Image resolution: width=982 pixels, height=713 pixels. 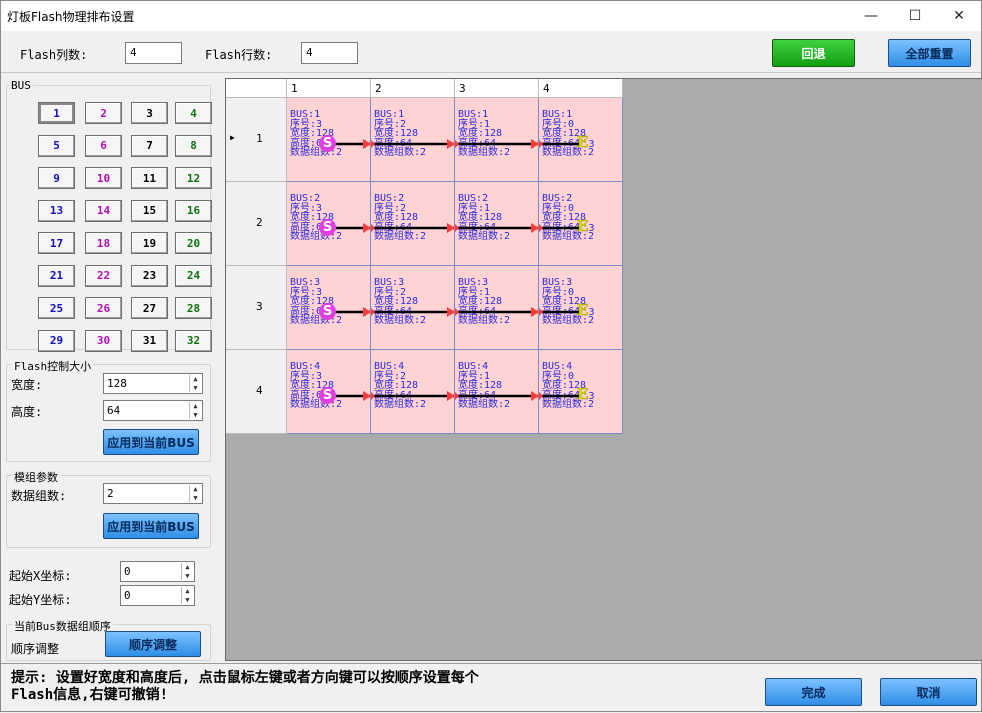 I want to click on bus-order-group: 当前Bus数据组顺序 顺序调整 顺序调整, so click(x=108, y=639).